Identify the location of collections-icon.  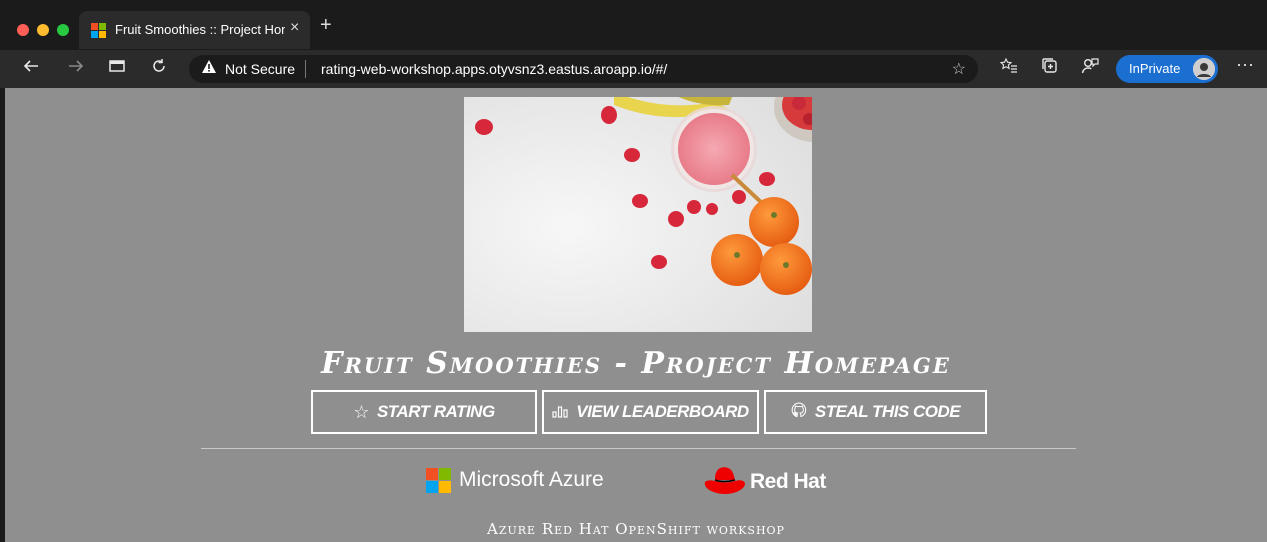
(1050, 69).